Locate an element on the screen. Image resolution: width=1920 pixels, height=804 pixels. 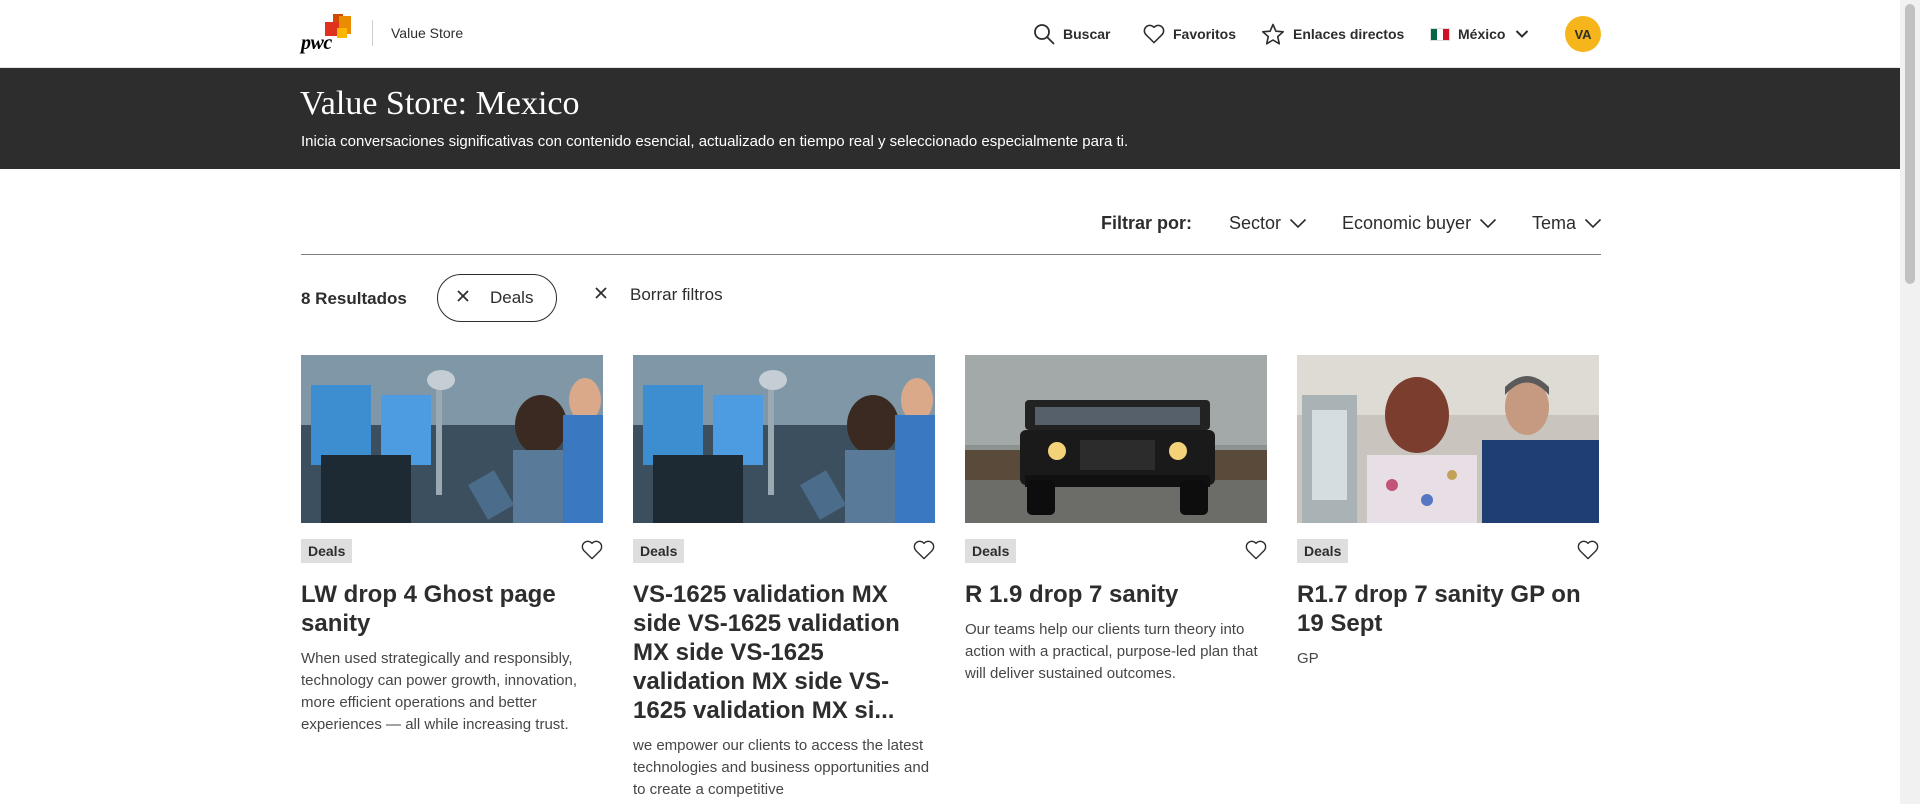
sector-filter-label: Sector is located at coordinates (1255, 223).